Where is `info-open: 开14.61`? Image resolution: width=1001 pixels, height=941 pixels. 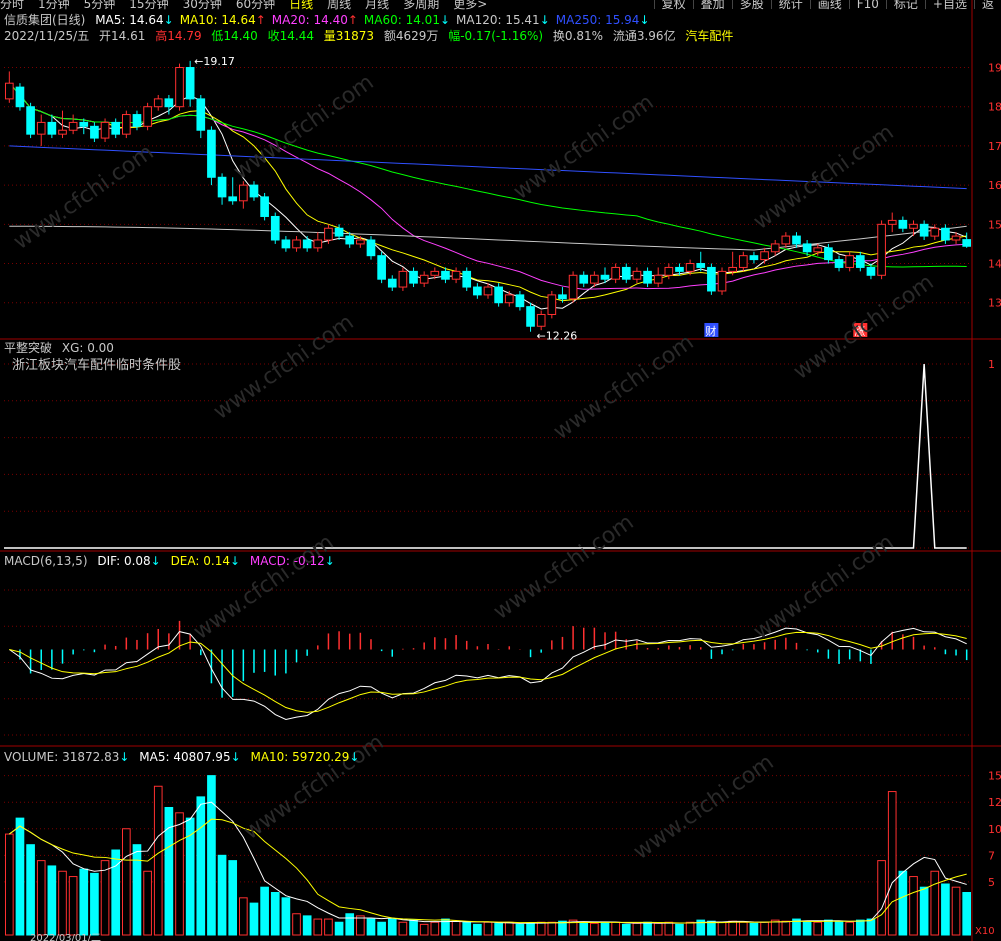 info-open: 开14.61 is located at coordinates (122, 36).